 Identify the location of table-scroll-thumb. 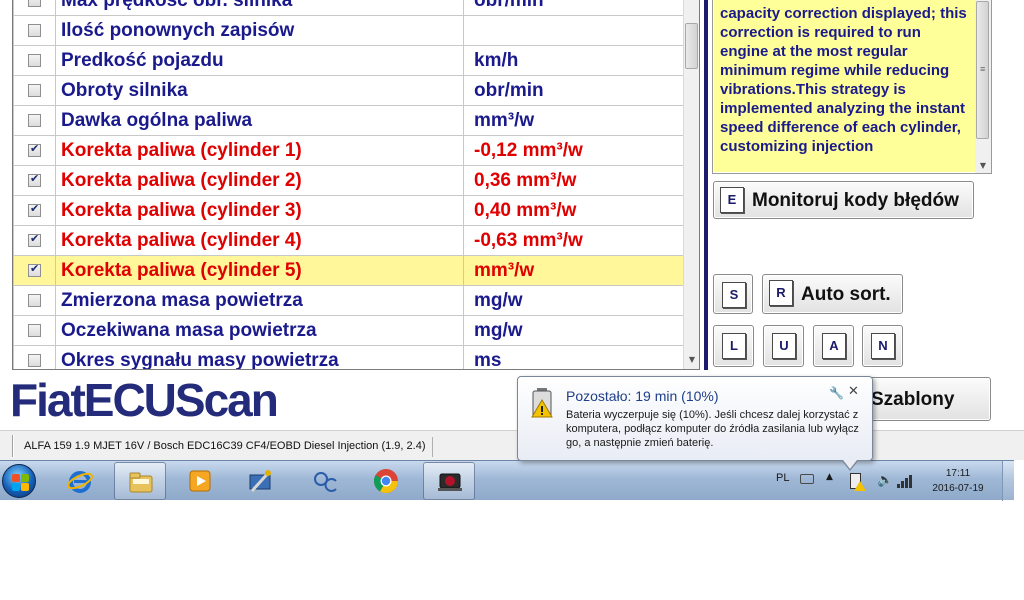
(691, 46).